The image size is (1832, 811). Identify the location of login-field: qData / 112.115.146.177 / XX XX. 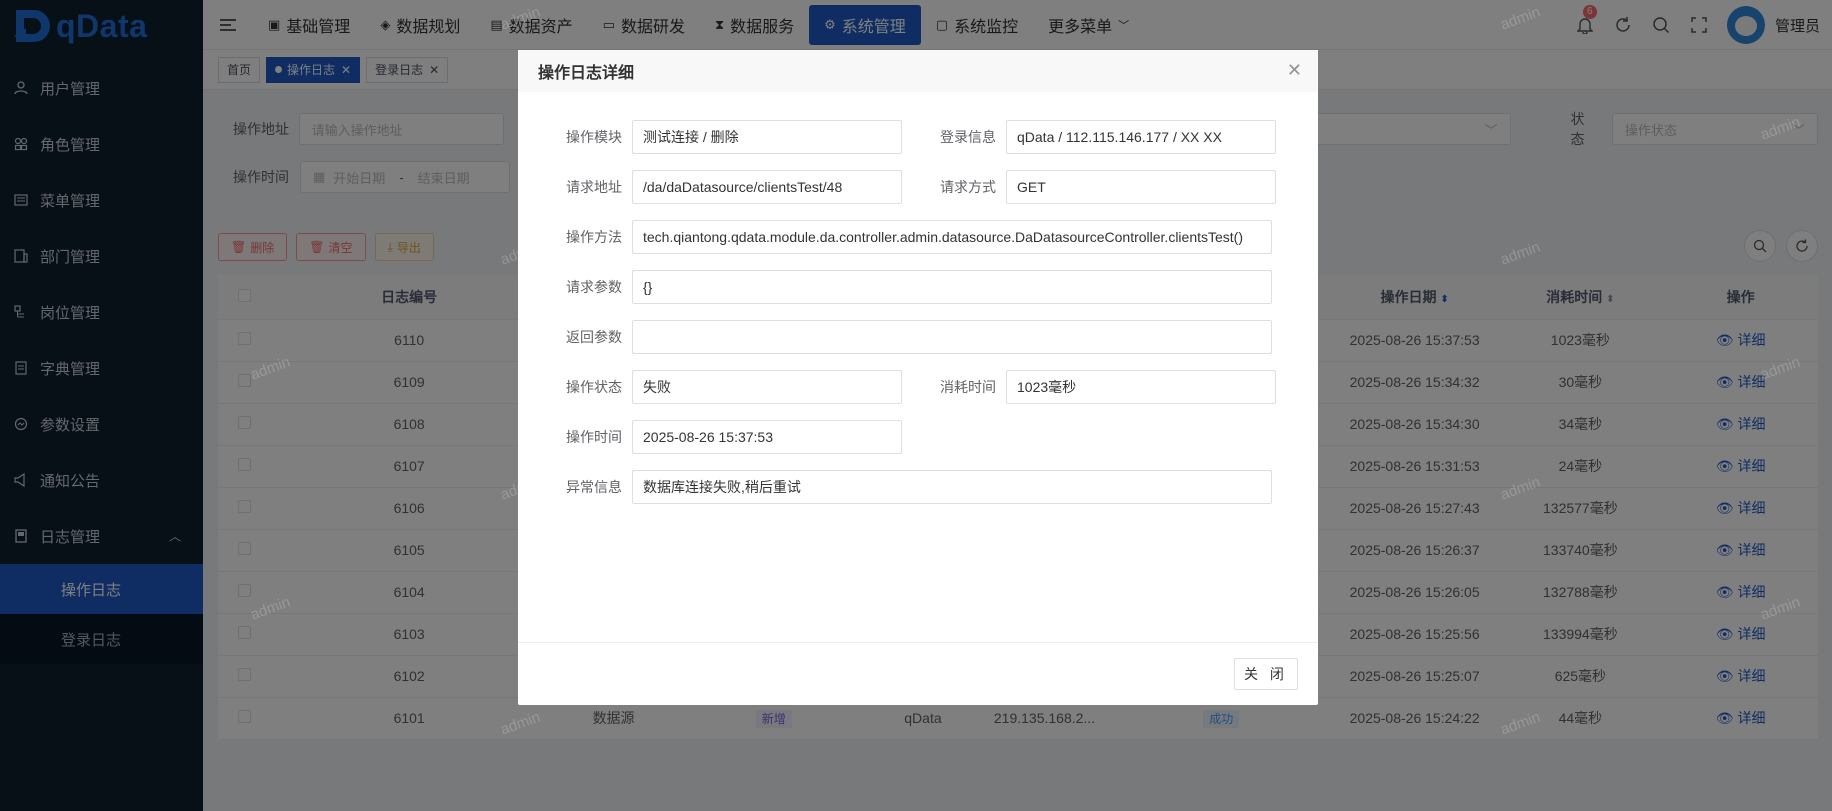
(1141, 137).